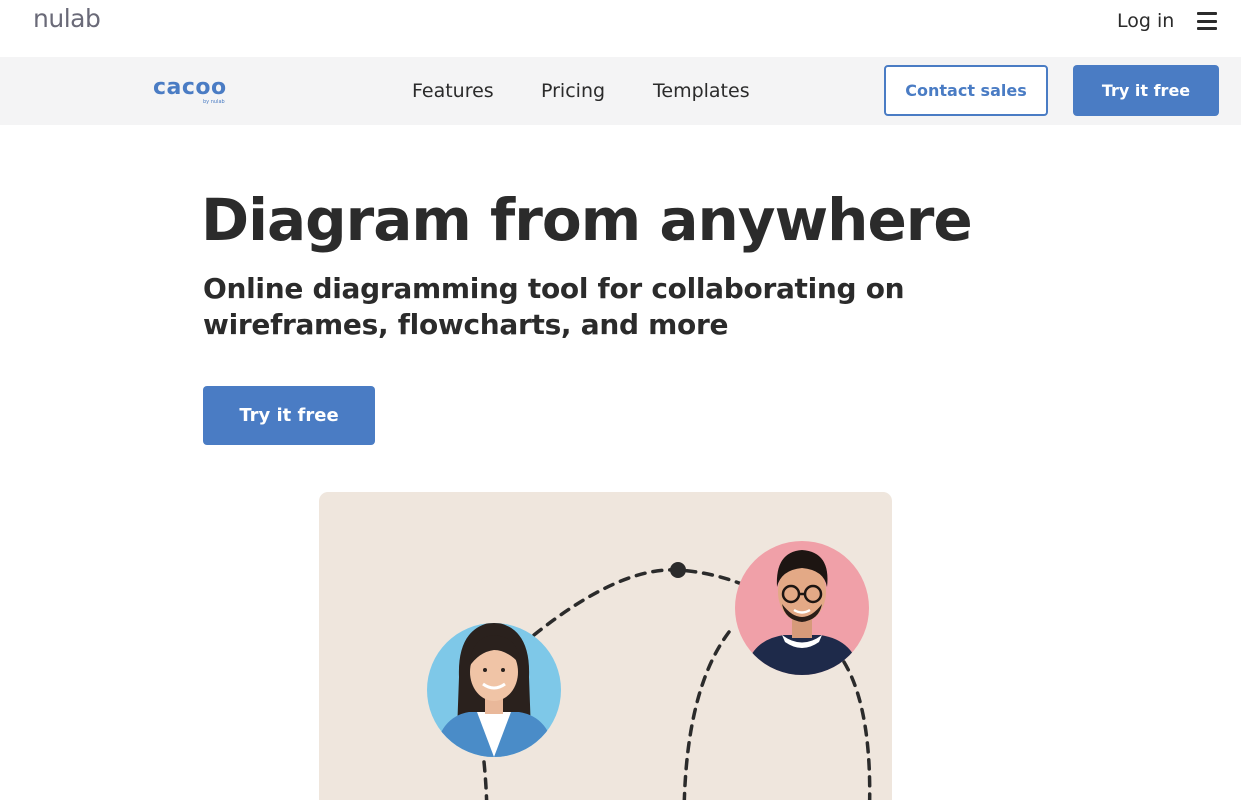 This screenshot has height=800, width=1241. What do you see at coordinates (1146, 90) in the screenshot?
I see `nav-try-free-button: Try it free` at bounding box center [1146, 90].